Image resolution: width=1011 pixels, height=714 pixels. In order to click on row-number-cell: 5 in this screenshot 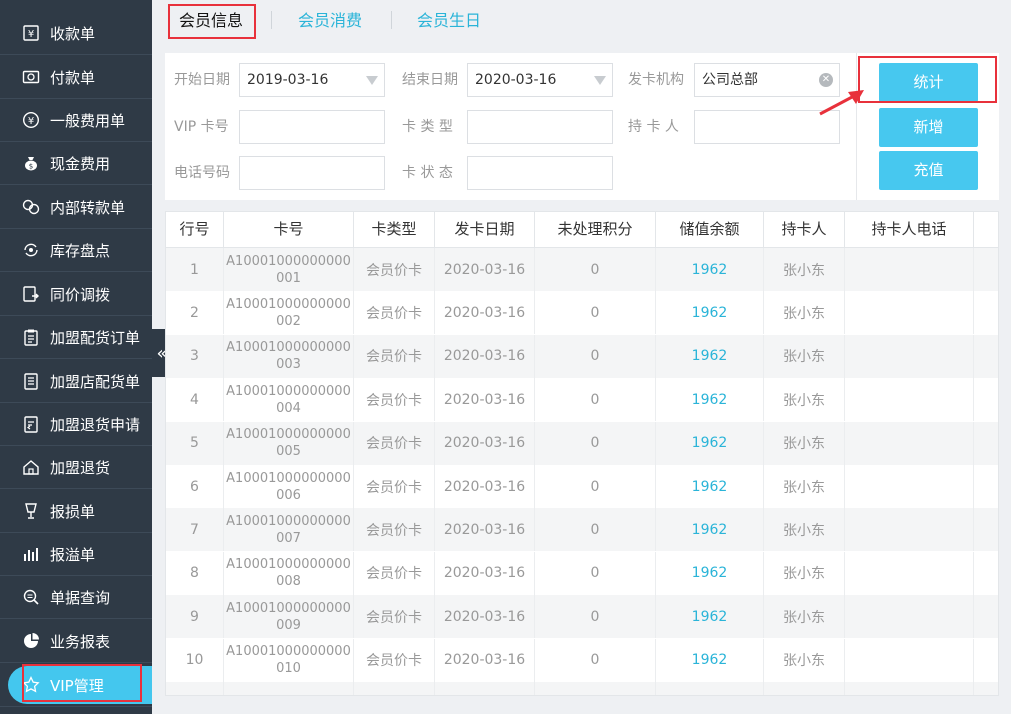, I will do `click(195, 443)`.